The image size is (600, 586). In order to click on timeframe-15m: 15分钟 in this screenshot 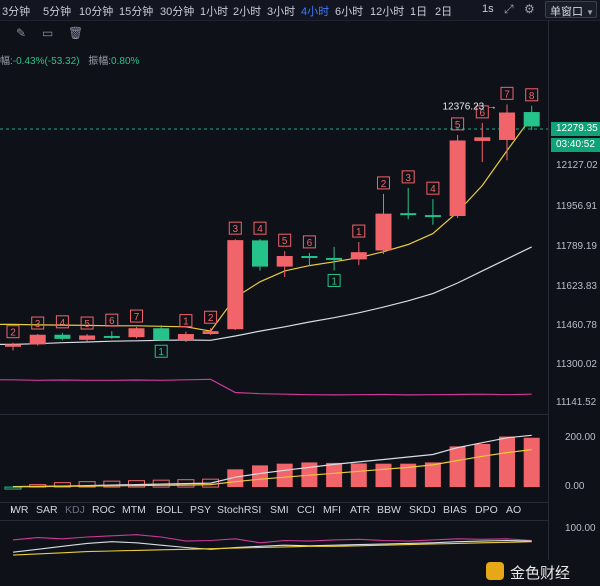, I will do `click(136, 11)`.